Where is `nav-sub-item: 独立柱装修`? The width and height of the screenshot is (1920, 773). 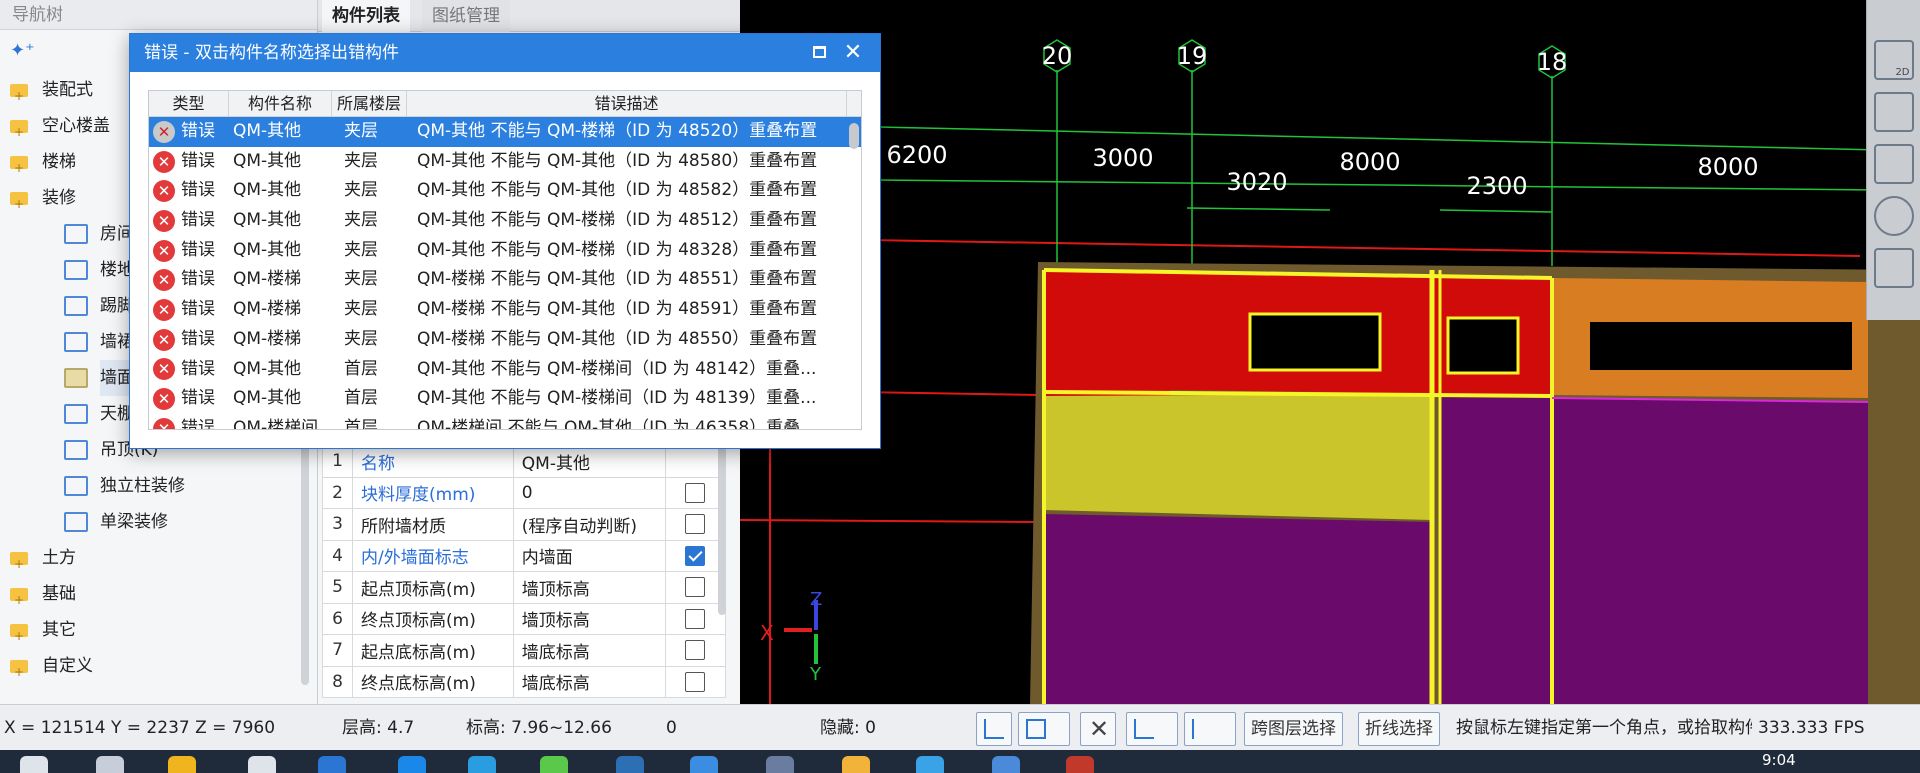
nav-sub-item: 独立柱装修 is located at coordinates (158, 486).